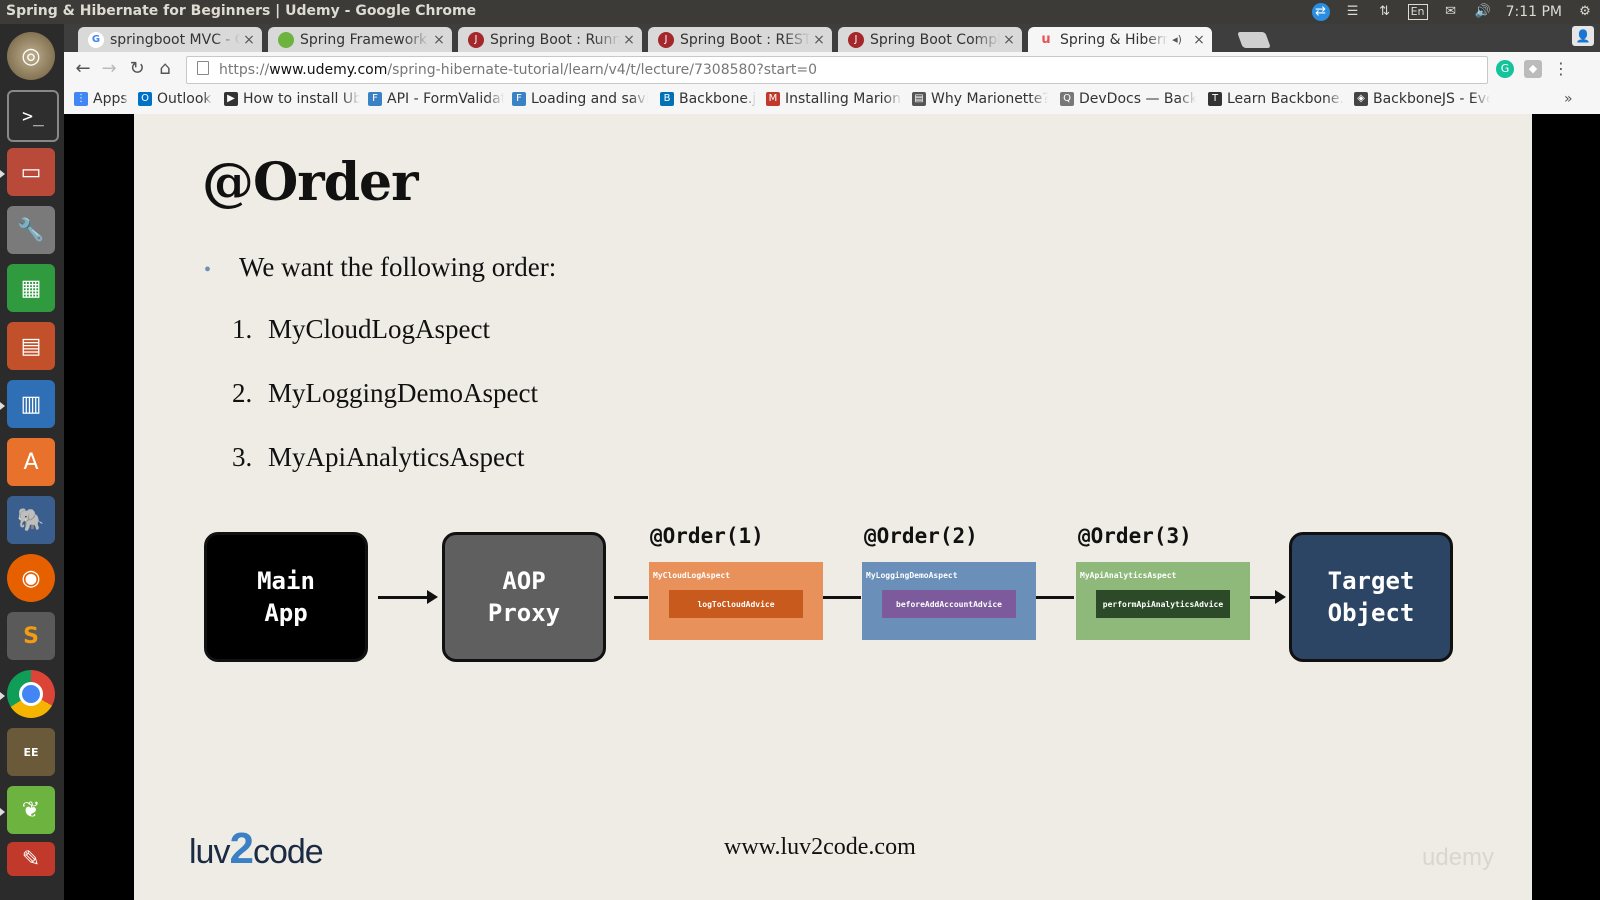  Describe the element at coordinates (1583, 36) in the screenshot. I see `profile-icon: 👤` at that location.